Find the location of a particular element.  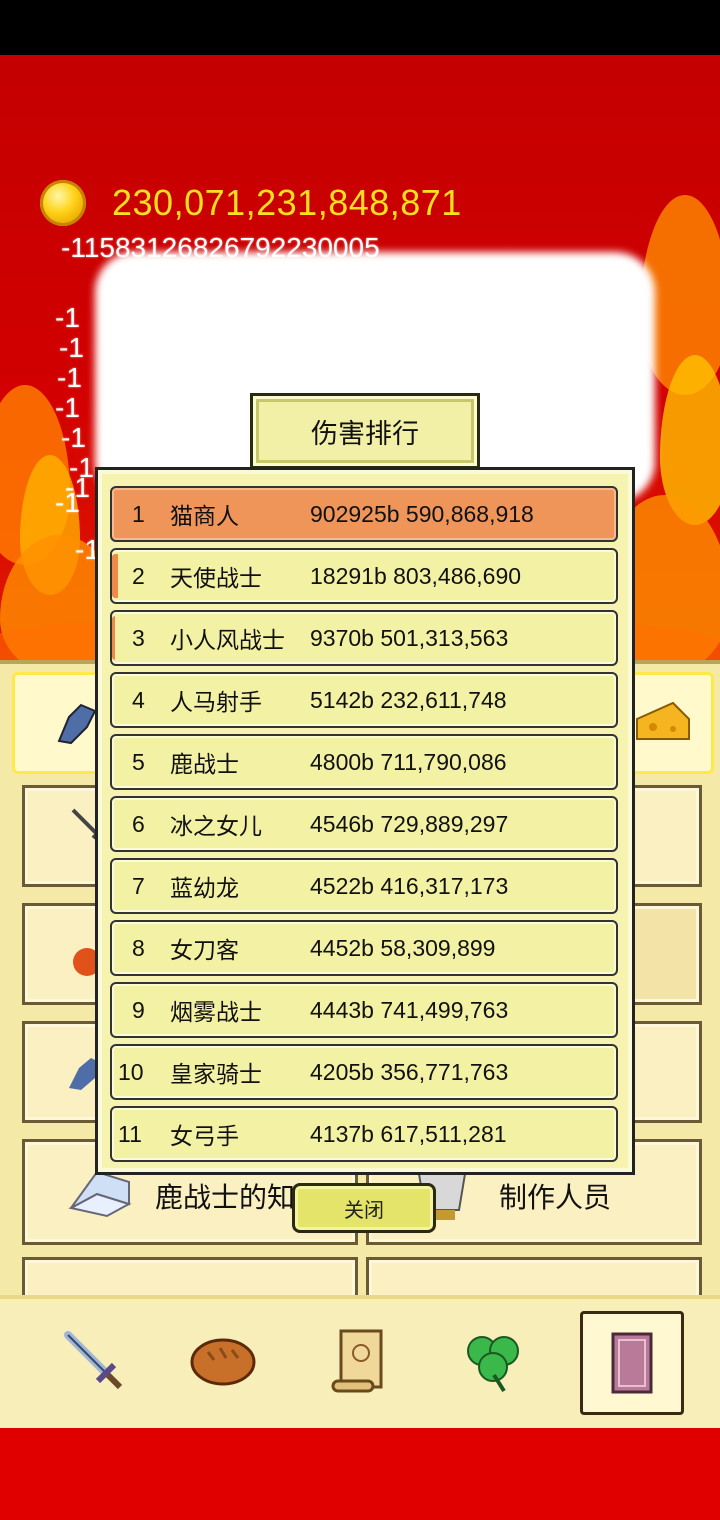

rank-number: 11 is located at coordinates (130, 1133).